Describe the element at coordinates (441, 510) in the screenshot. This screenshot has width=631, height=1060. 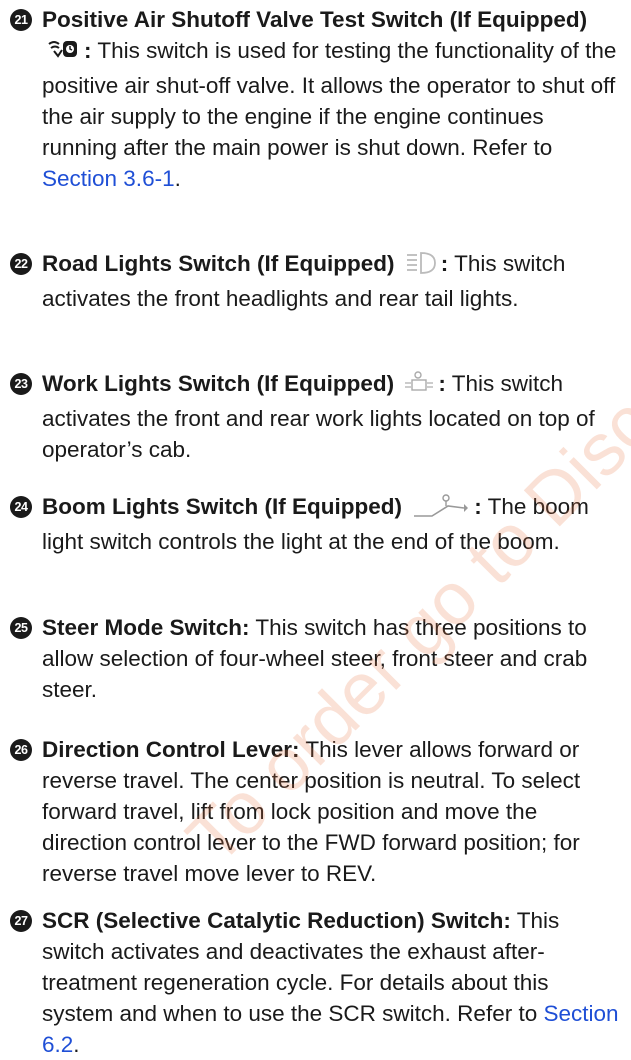
I see `boom-light-icon` at that location.